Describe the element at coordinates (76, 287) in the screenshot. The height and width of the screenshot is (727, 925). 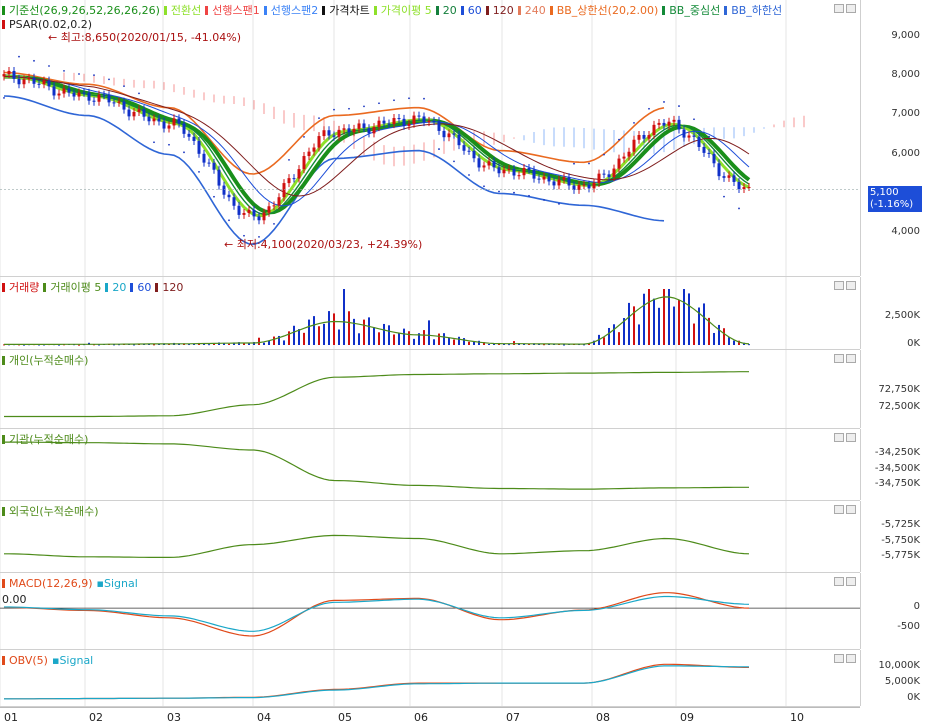
I see `legend-entry: 거래이평 5` at that location.